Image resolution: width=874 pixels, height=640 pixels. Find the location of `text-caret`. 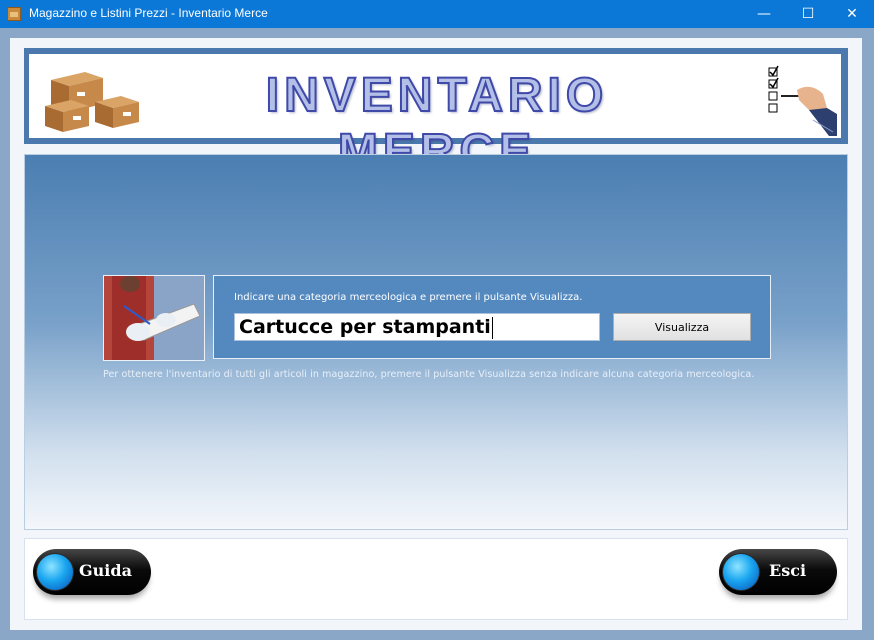

text-caret is located at coordinates (492, 327).